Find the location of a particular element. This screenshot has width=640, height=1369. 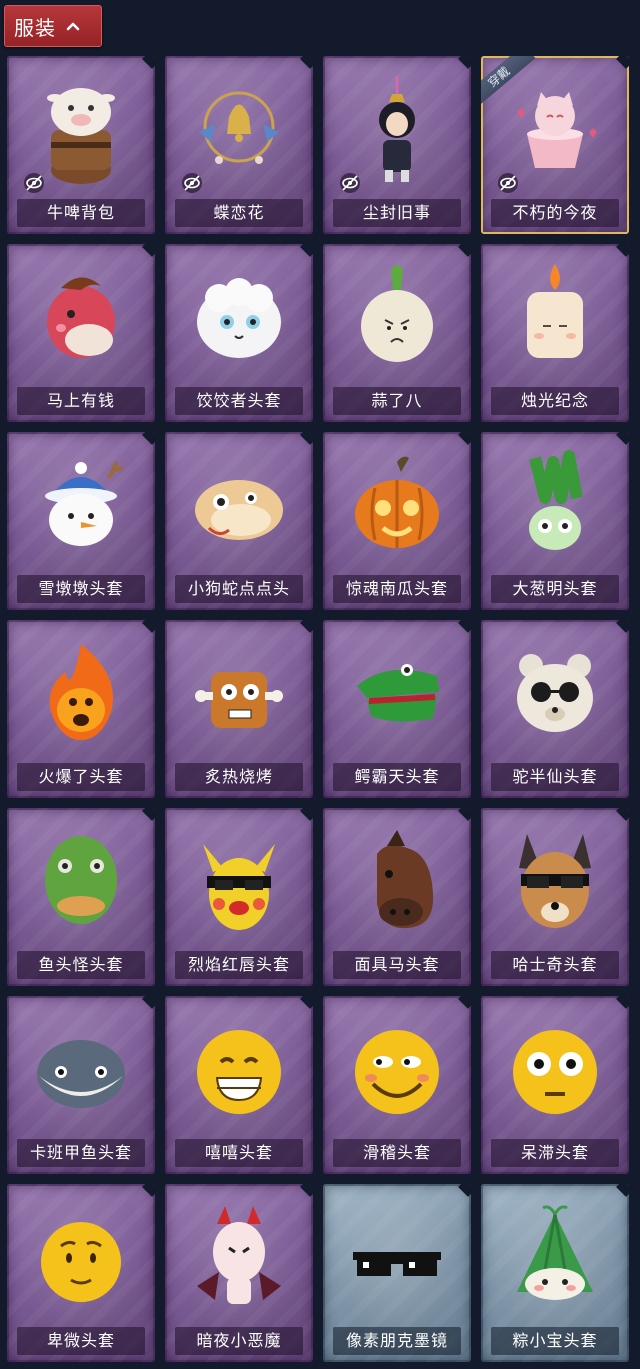

costume-name: 粽小宝头套 is located at coordinates (555, 1341).